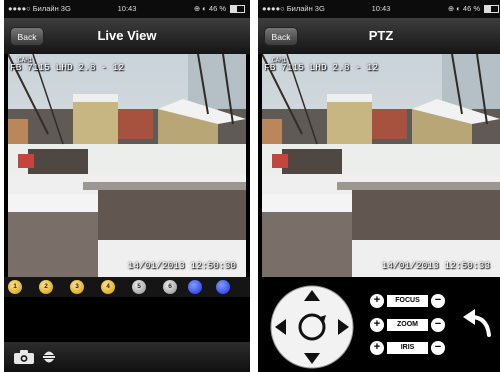 The height and width of the screenshot is (372, 500). I want to click on ptz-control-panel: + FOCUS − + ZOOM − + IRIS −, so click(379, 324).